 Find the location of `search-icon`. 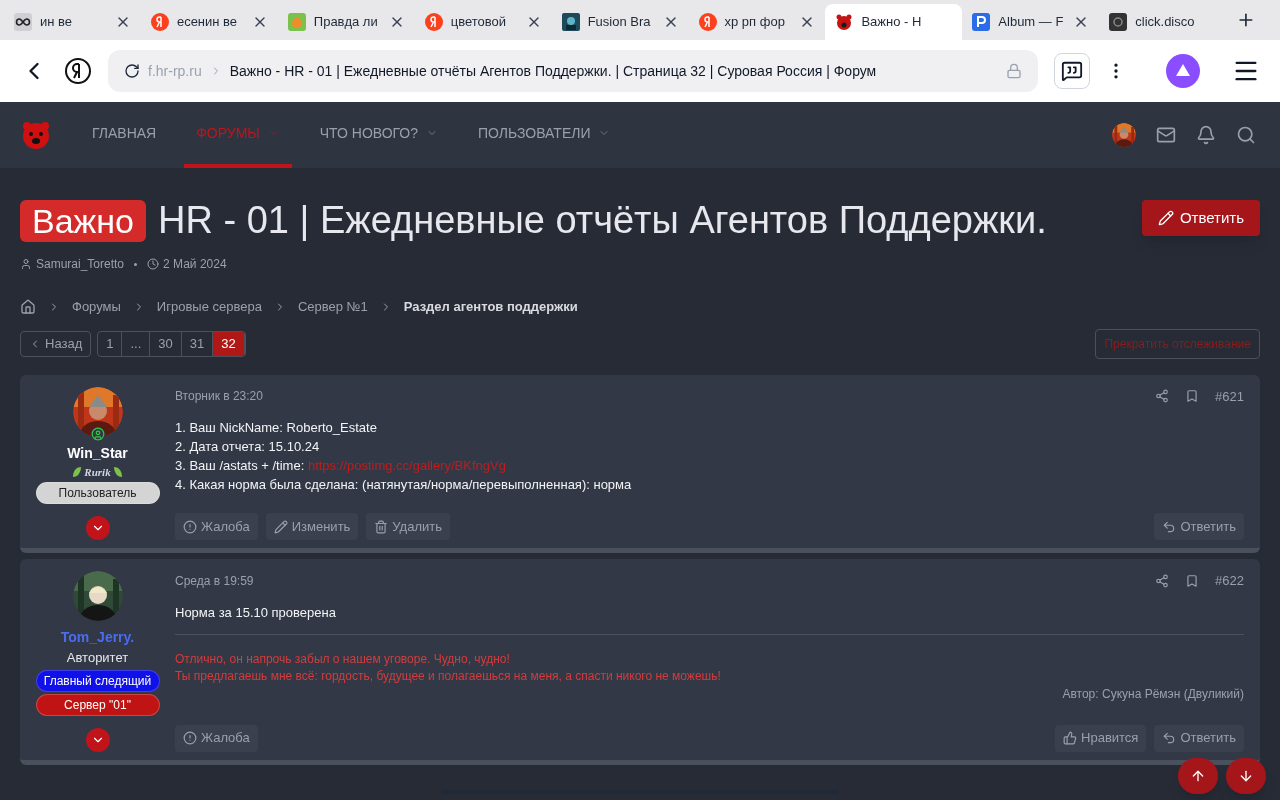

search-icon is located at coordinates (1246, 135).